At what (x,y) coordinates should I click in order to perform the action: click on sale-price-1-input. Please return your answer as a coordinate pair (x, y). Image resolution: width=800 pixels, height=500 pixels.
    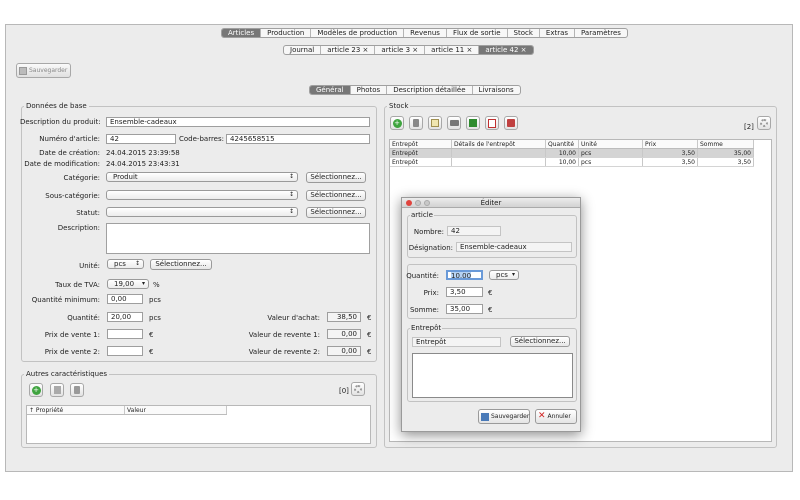
    Looking at the image, I should click on (125, 334).